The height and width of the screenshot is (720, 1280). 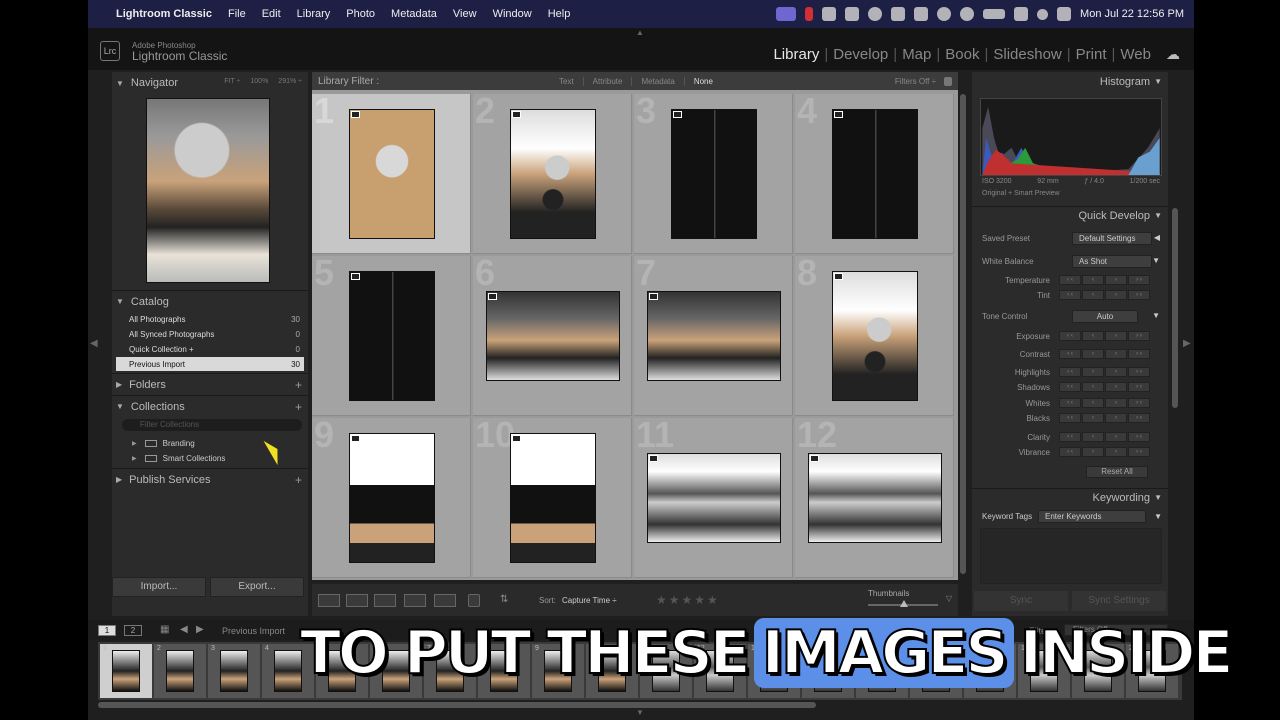 I want to click on left-panel-toggle-icon: ◀, so click(x=94, y=343).